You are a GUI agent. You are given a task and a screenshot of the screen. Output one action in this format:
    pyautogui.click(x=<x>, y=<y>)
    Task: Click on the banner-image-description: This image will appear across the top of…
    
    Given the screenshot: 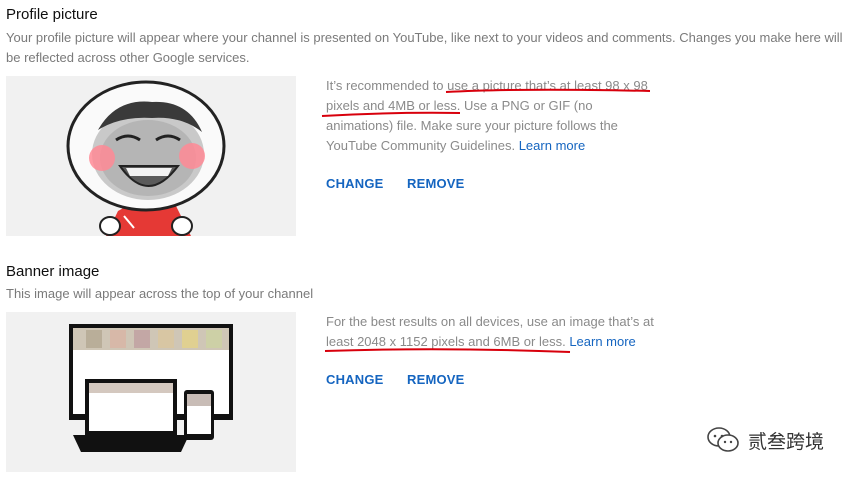 What is the action you would take?
    pyautogui.click(x=160, y=293)
    